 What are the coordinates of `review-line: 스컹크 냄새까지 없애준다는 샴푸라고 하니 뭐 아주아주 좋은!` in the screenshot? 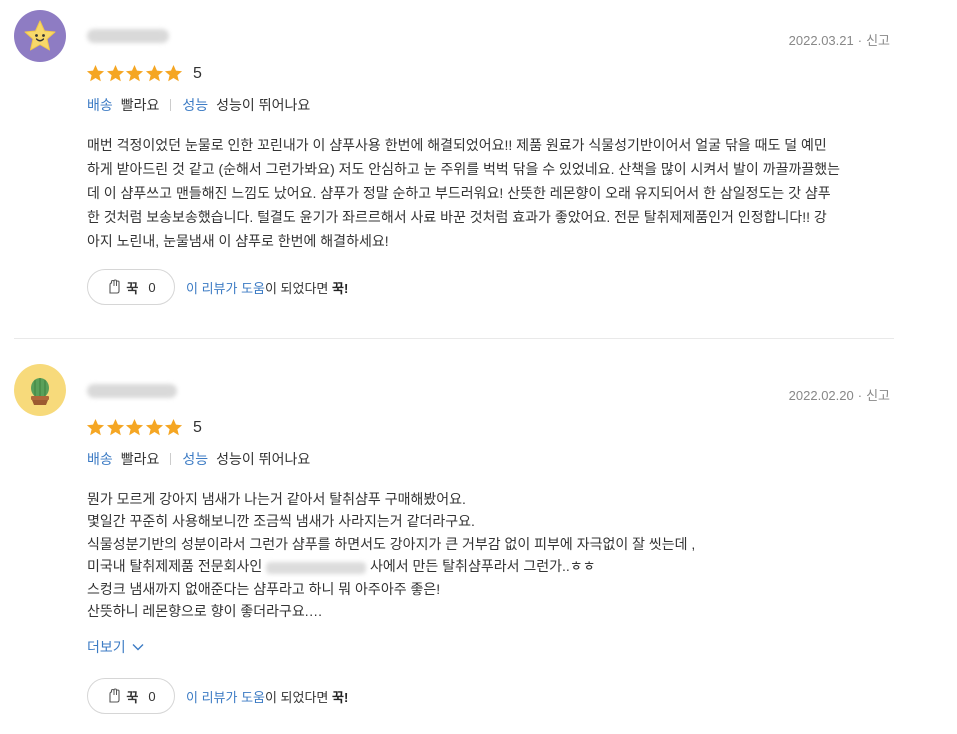 It's located at (264, 588).